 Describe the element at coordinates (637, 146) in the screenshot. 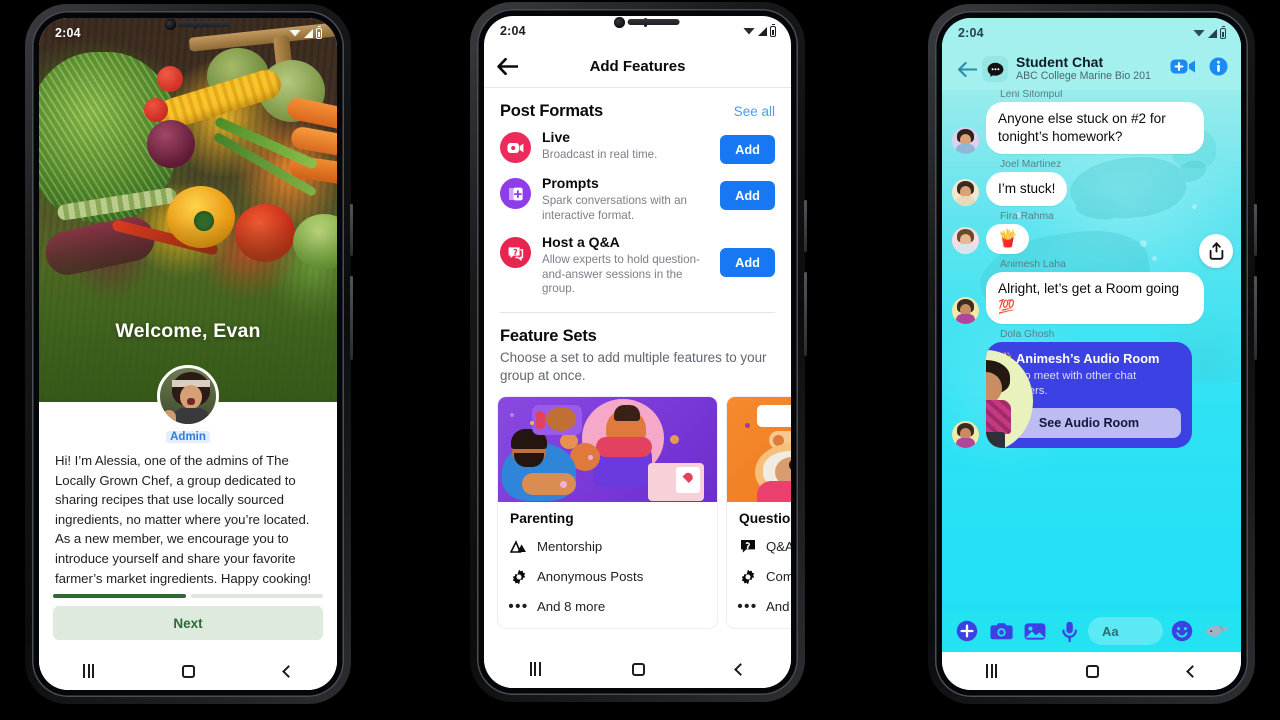

I see `feature-row-live: Live Broadcast in real time. Add` at that location.